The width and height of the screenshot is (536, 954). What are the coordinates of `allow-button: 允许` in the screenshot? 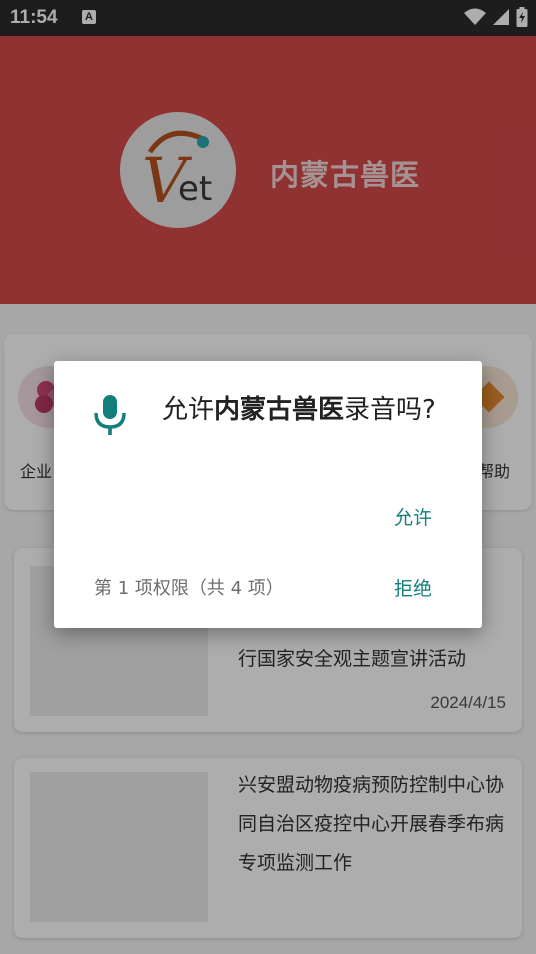 It's located at (413, 516).